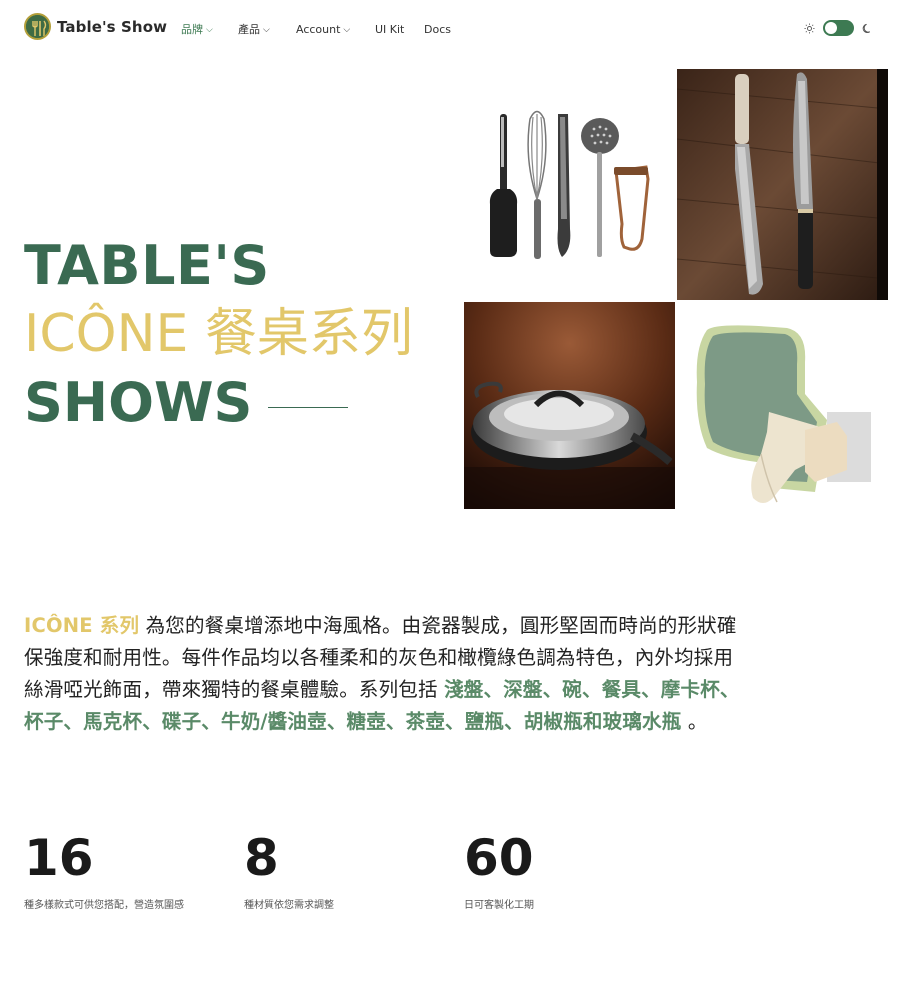  I want to click on hero-heading: TABLE'S ICÔNE 餐桌系列 SHOWS, so click(218, 334).